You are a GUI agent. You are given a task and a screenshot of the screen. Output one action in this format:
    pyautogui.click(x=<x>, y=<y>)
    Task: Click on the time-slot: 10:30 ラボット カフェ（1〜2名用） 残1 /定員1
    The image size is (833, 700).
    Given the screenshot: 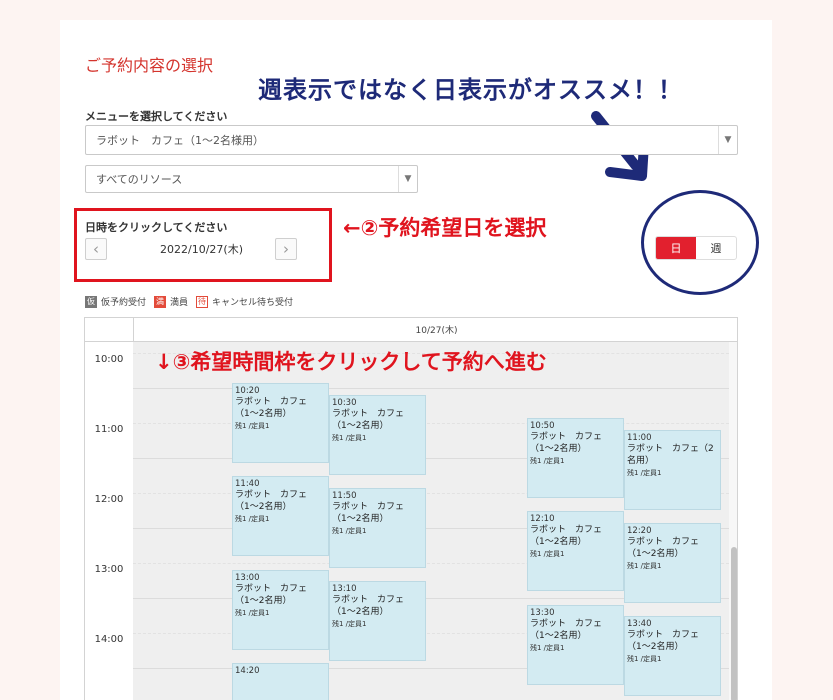 What is the action you would take?
    pyautogui.click(x=377, y=434)
    